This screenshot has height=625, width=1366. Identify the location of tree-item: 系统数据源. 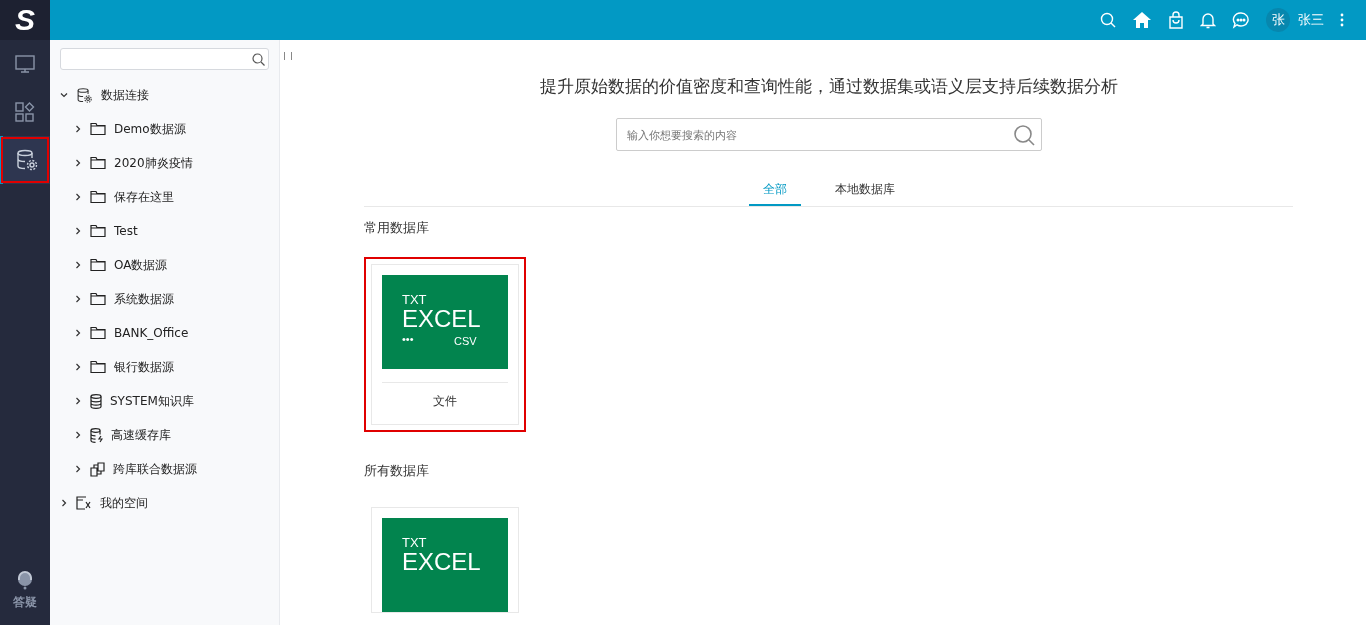
(164, 299).